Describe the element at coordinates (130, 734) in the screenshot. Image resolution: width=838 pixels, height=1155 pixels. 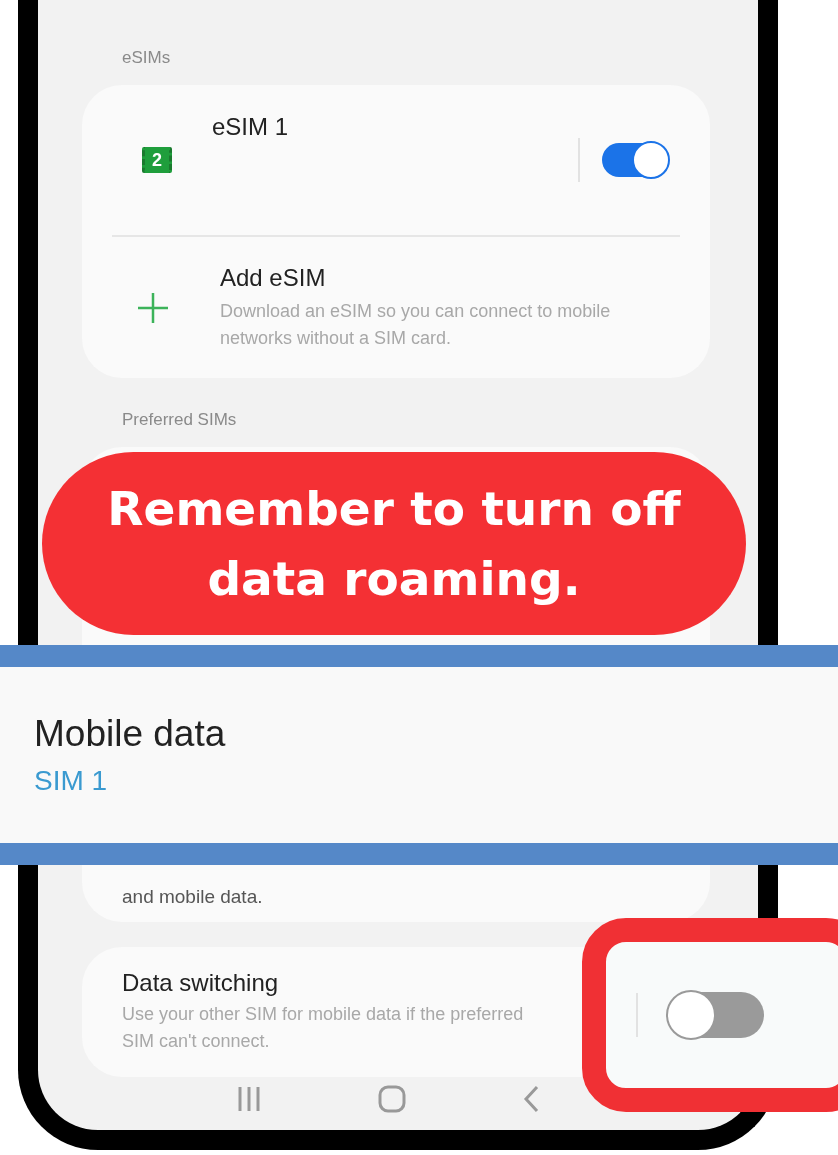
I see `mobile-data-title: Mobile data` at that location.